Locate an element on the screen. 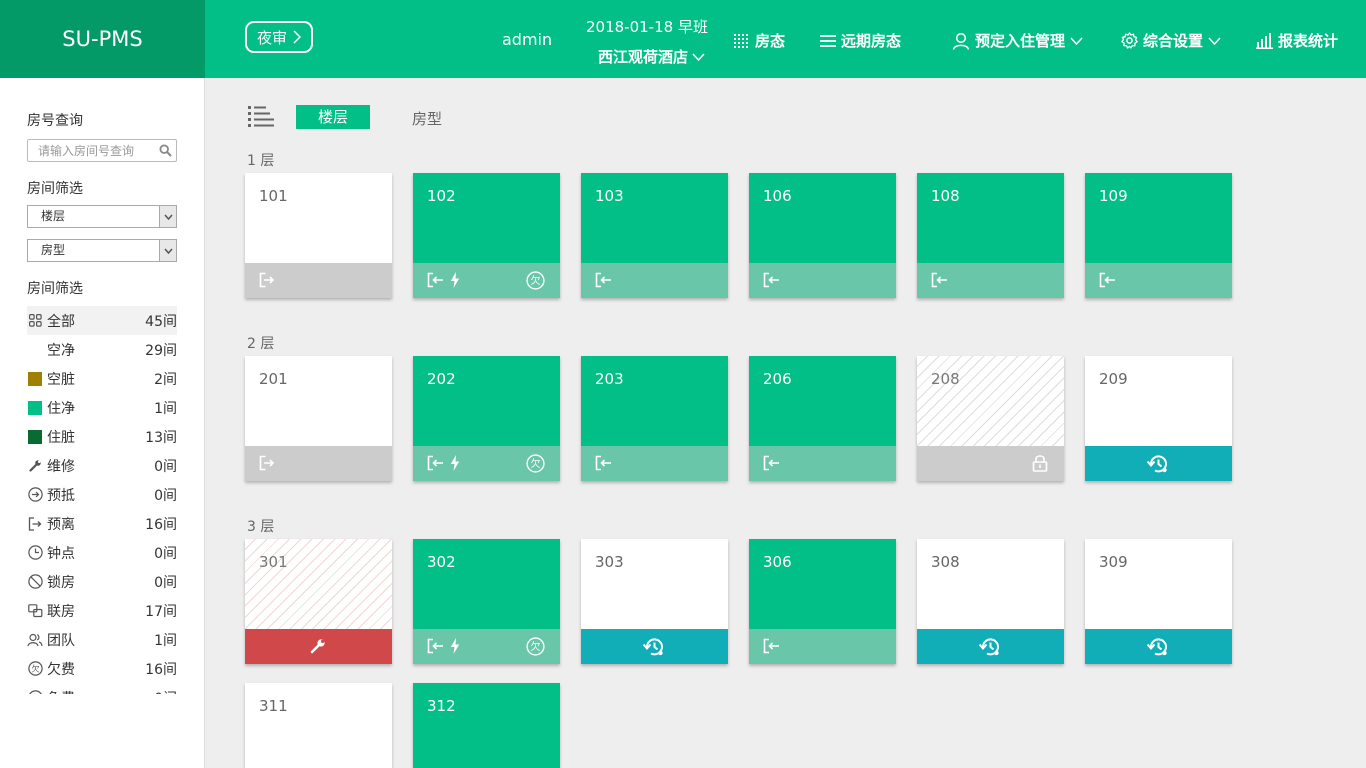 Image resolution: width=1366 pixels, height=768 pixels. room-card: 101 is located at coordinates (318, 235).